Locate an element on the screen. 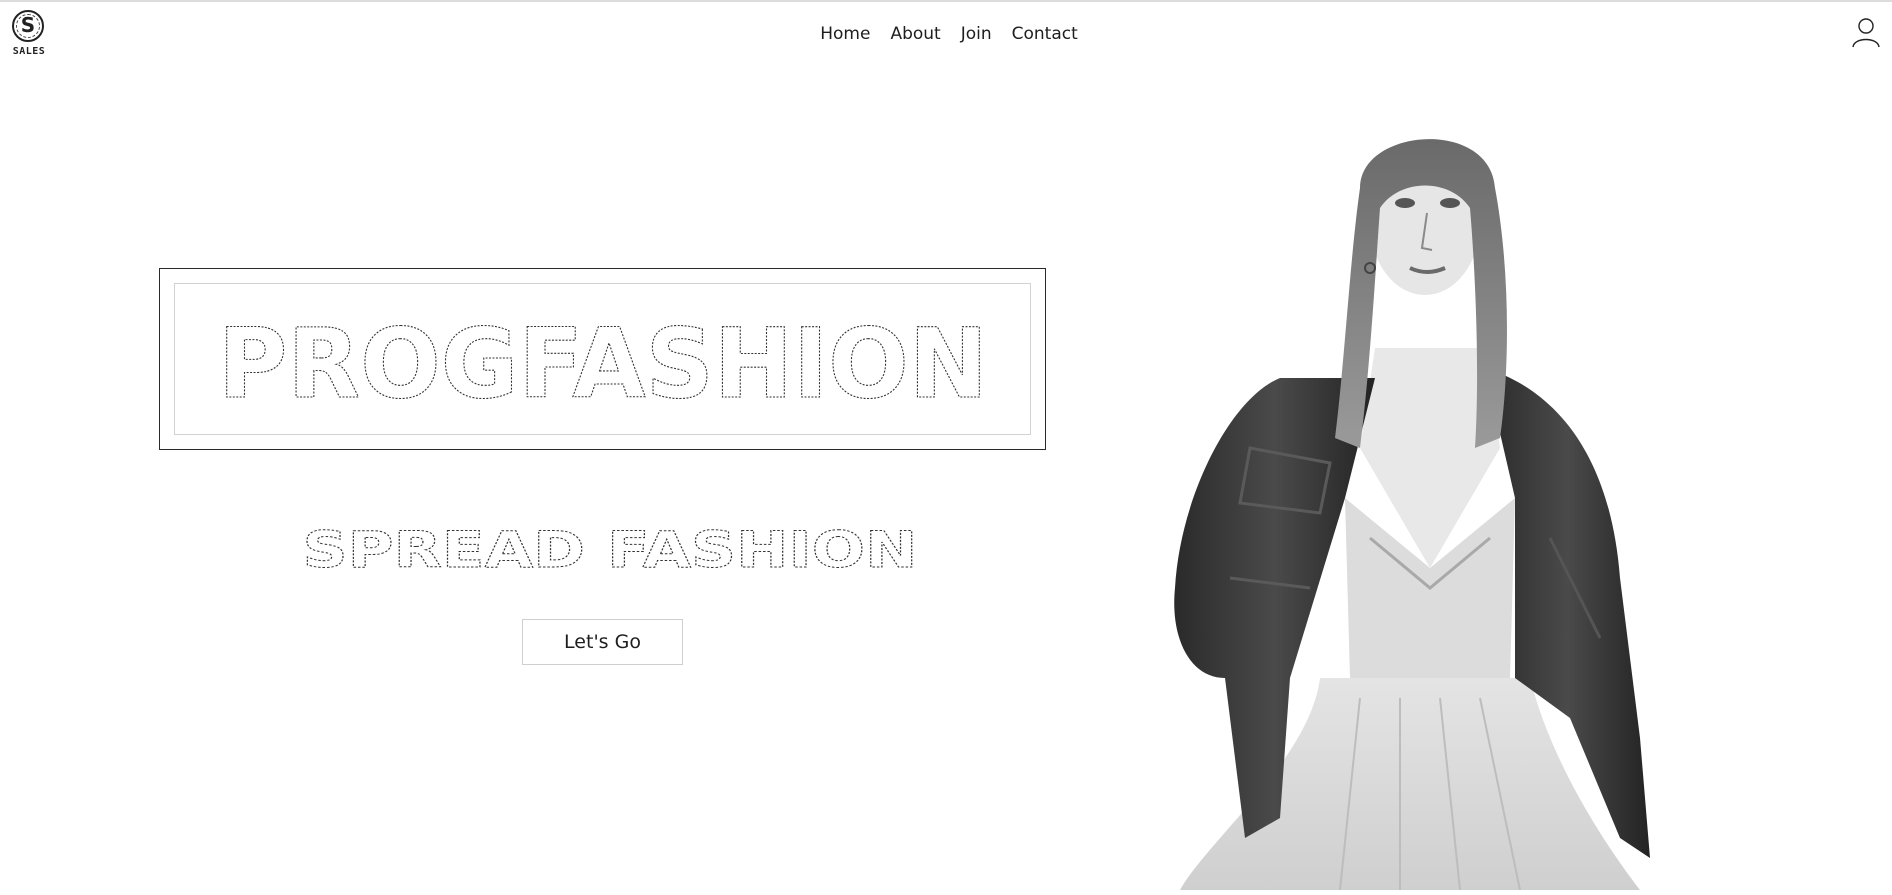 The image size is (1892, 895). hero-title: PROGFASHION is located at coordinates (603, 364).